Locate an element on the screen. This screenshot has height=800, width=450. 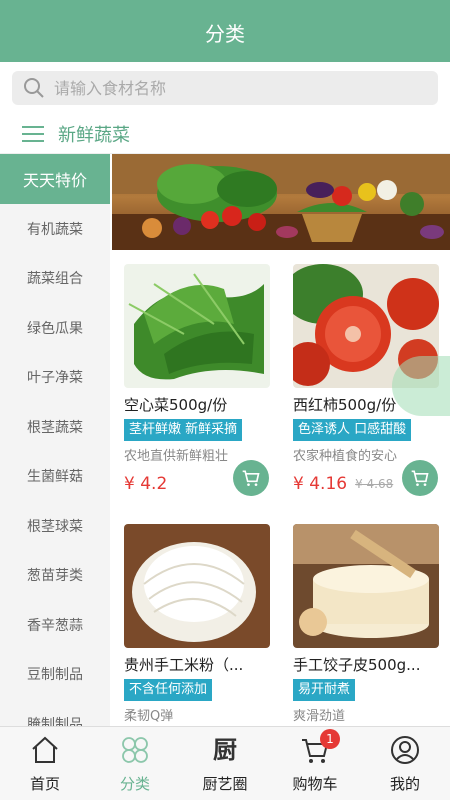
tab-category: 分类 is located at coordinates (135, 763).